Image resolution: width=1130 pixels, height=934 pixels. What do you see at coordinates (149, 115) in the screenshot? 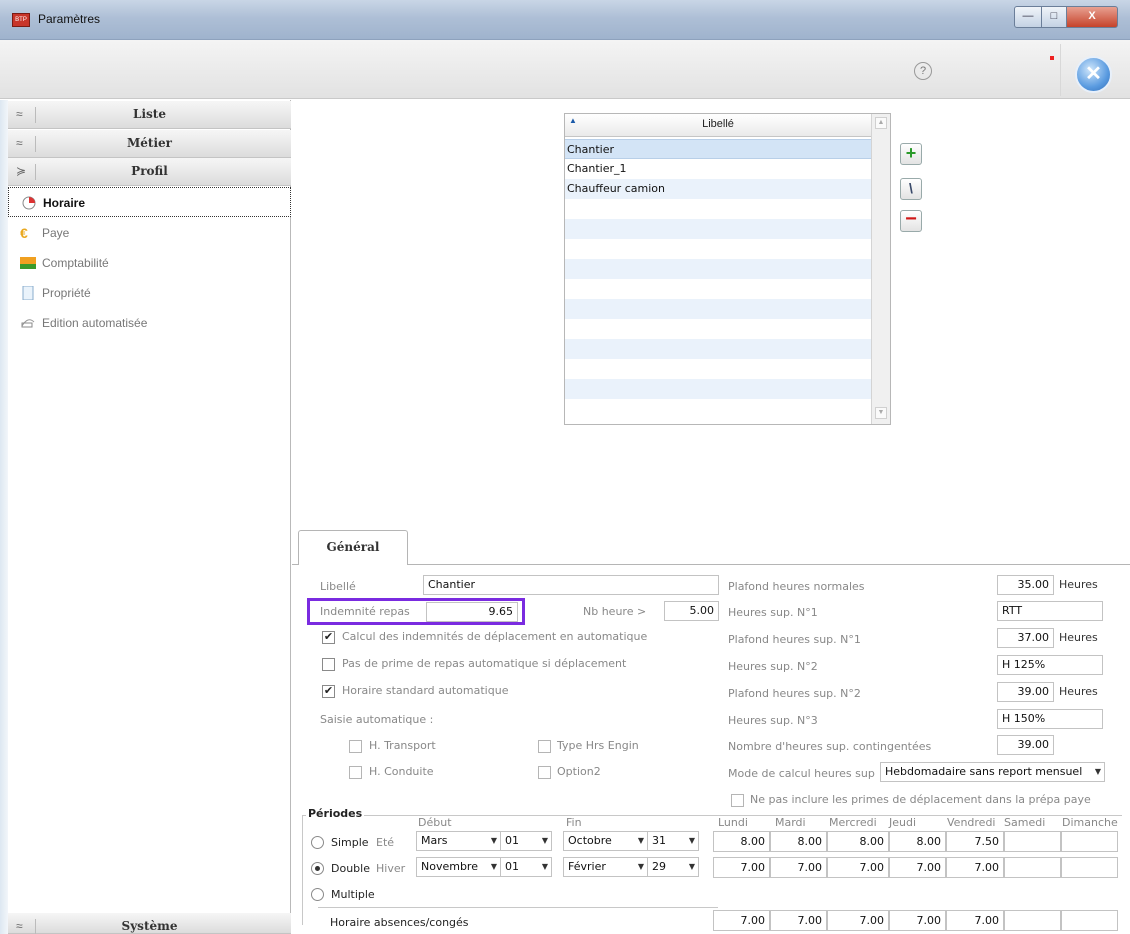
I see `nav-section-liste: ≈ Liste` at bounding box center [149, 115].